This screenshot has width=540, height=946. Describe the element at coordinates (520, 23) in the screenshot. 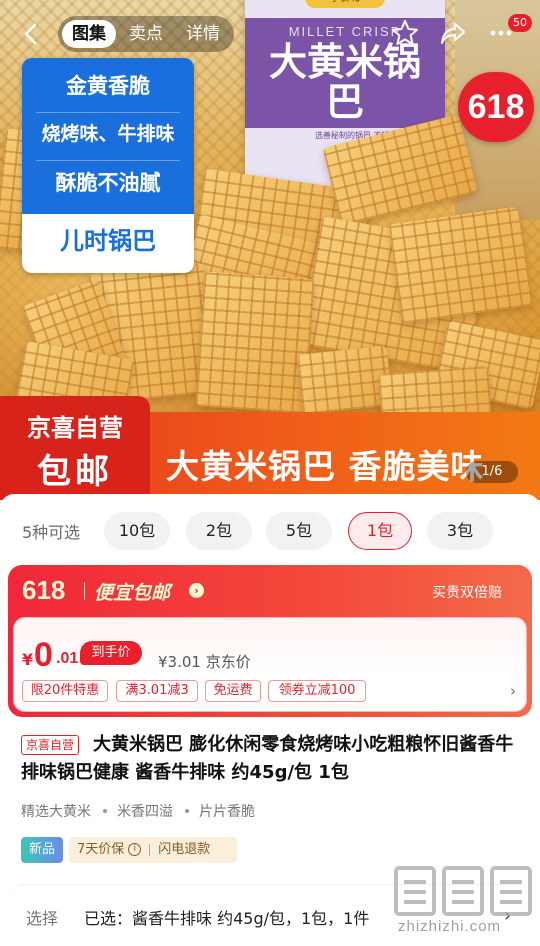

I see `notification-badge: 50` at that location.